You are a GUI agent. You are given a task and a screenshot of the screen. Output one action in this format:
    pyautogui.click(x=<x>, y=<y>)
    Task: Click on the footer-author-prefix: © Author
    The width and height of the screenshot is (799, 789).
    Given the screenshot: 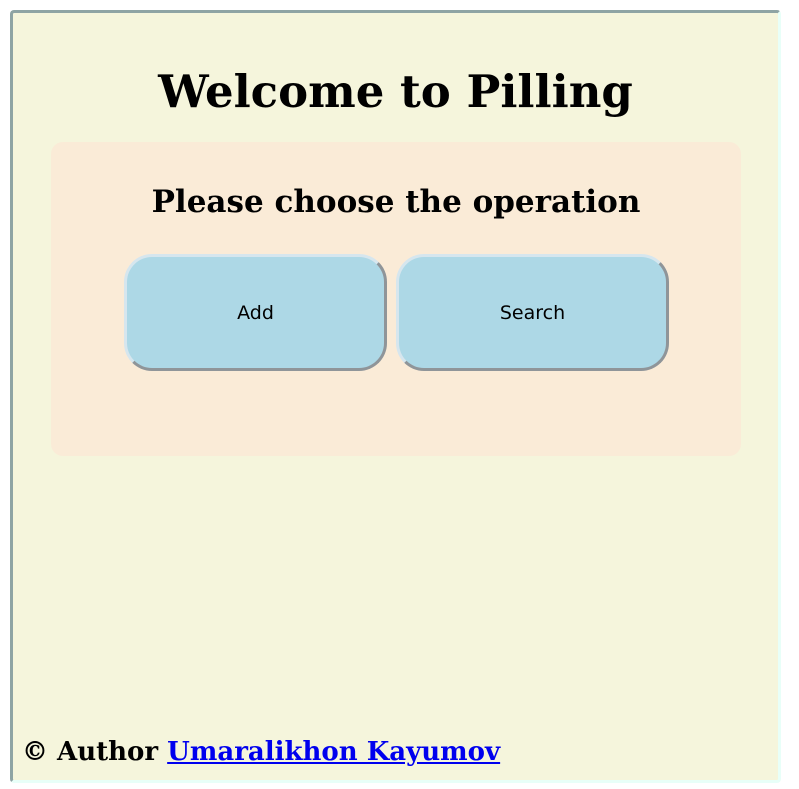 What is the action you would take?
    pyautogui.click(x=90, y=752)
    